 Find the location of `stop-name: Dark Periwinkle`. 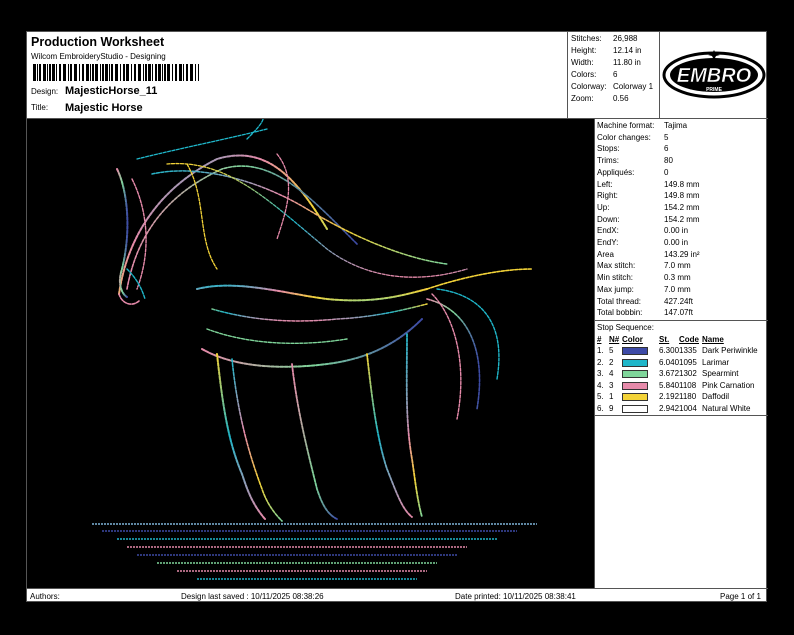

stop-name: Dark Periwinkle is located at coordinates (730, 350).